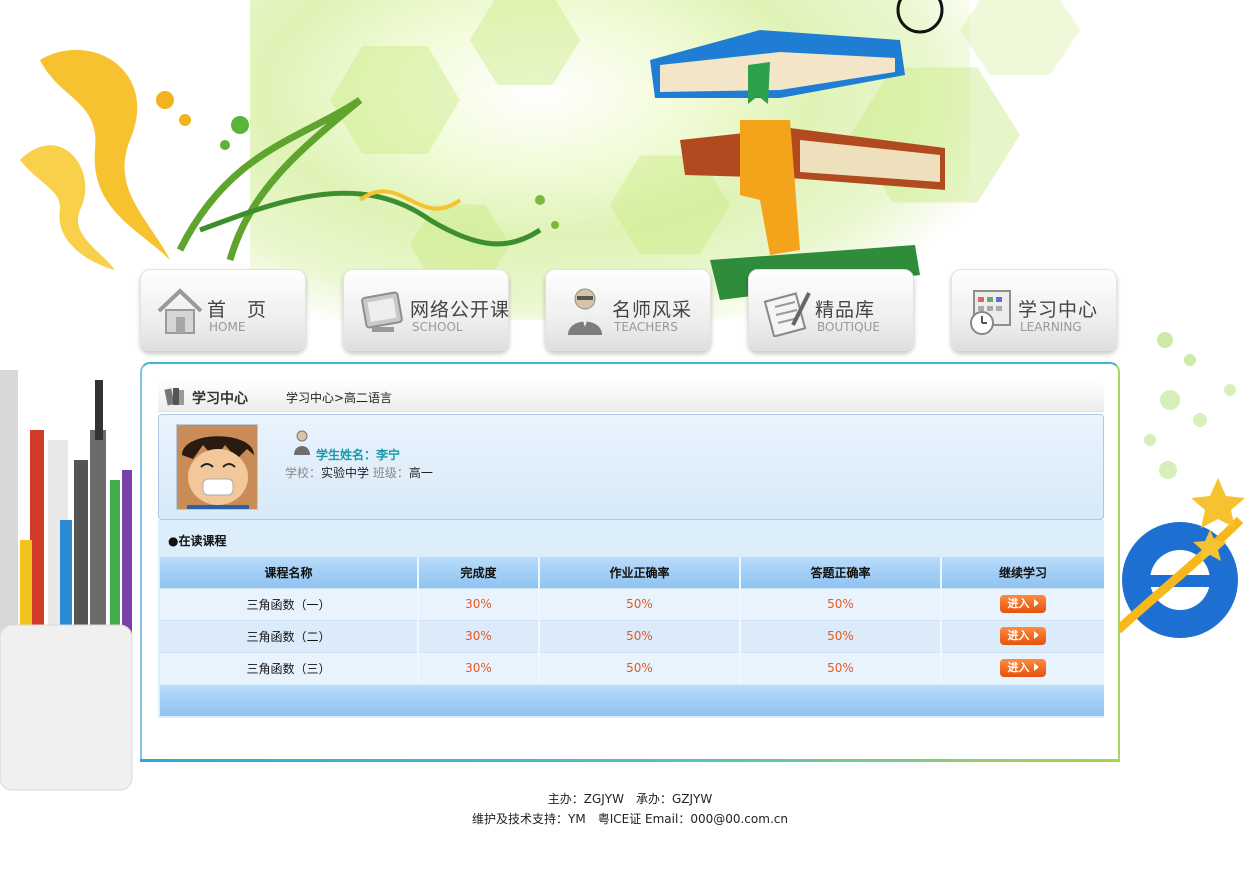  I want to click on class-label: 班级：, so click(390, 473).